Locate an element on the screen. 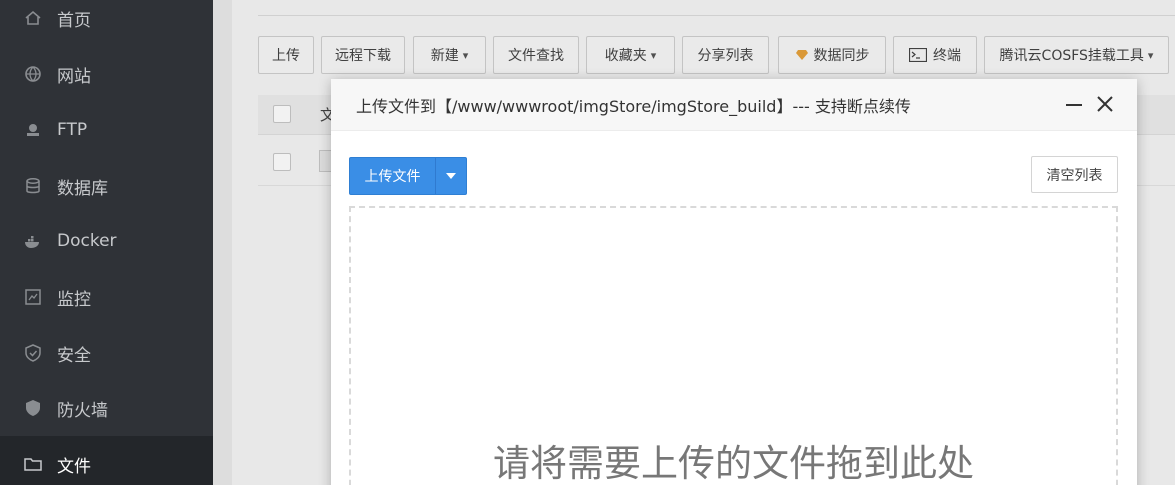 This screenshot has width=1175, height=485. sidebar-item-label: 防火墙 is located at coordinates (82, 410).